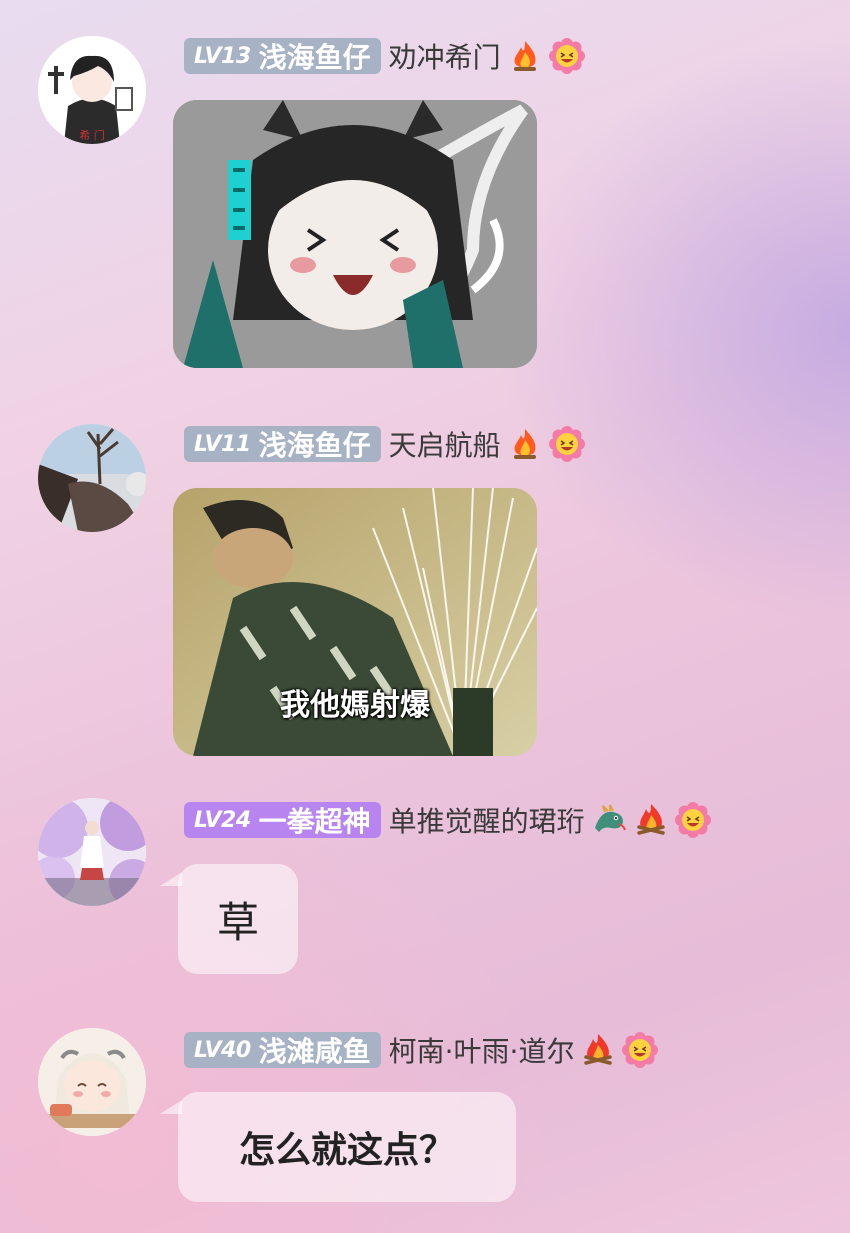 The height and width of the screenshot is (1233, 850). I want to click on user-title: 柯南·叶雨·道尔, so click(481, 1051).